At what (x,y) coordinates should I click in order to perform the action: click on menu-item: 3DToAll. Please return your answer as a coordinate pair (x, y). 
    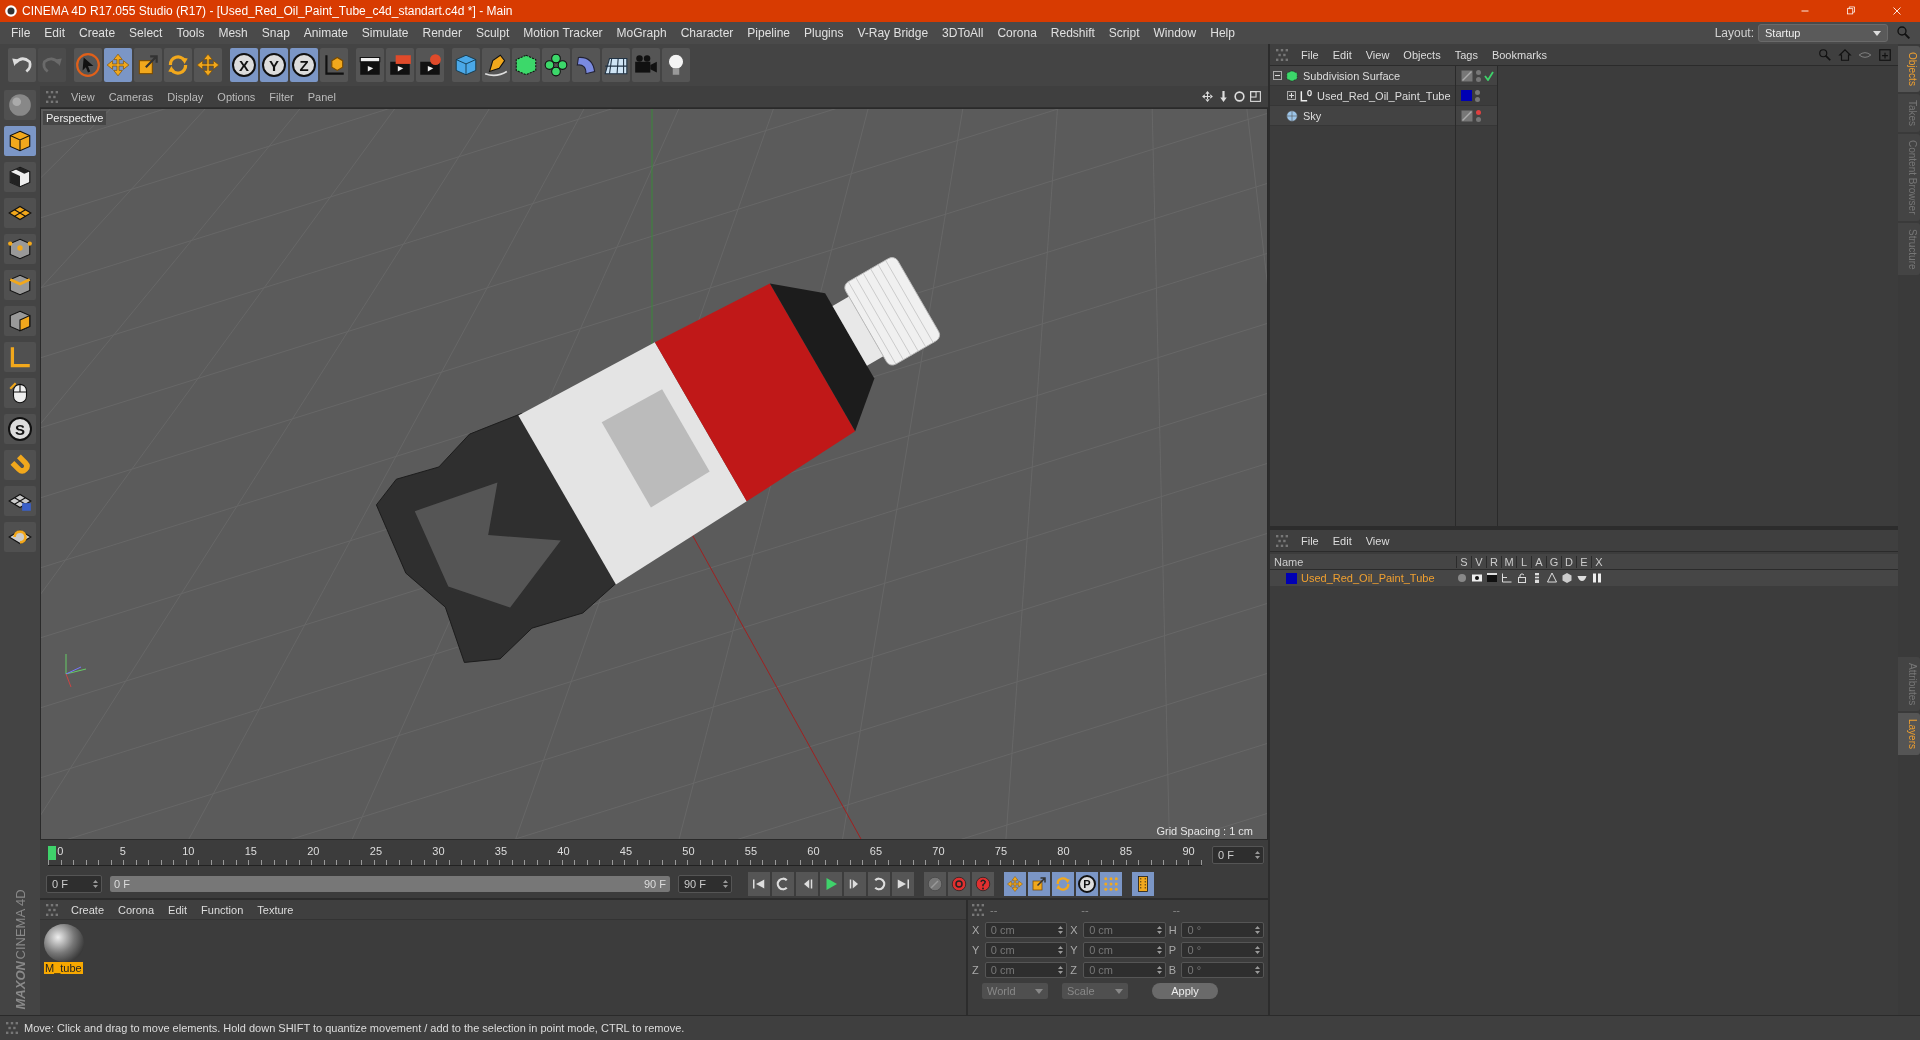
    Looking at the image, I should click on (963, 33).